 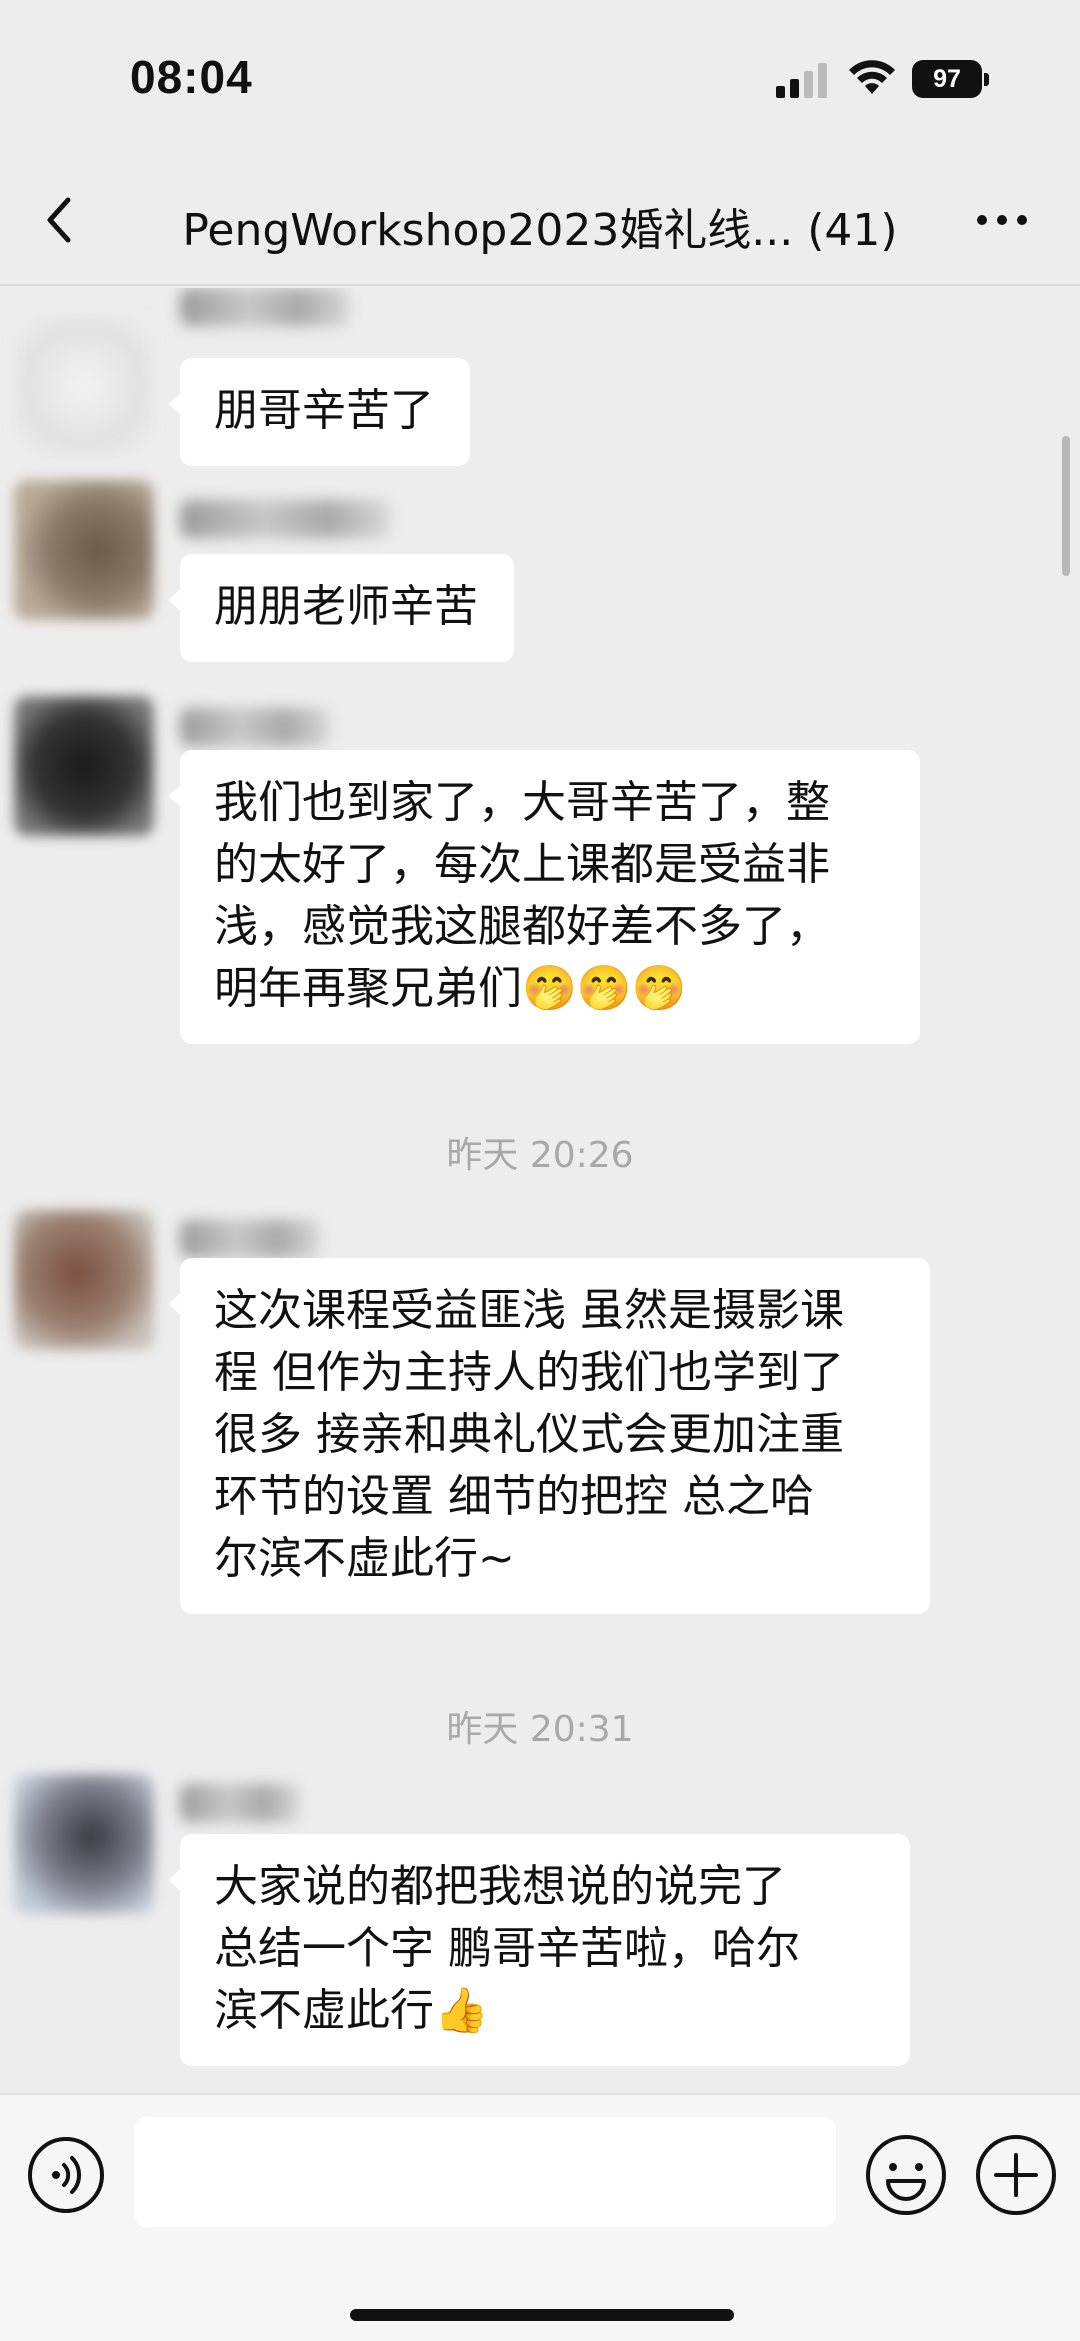 What do you see at coordinates (872, 77) in the screenshot?
I see `wifi-icon` at bounding box center [872, 77].